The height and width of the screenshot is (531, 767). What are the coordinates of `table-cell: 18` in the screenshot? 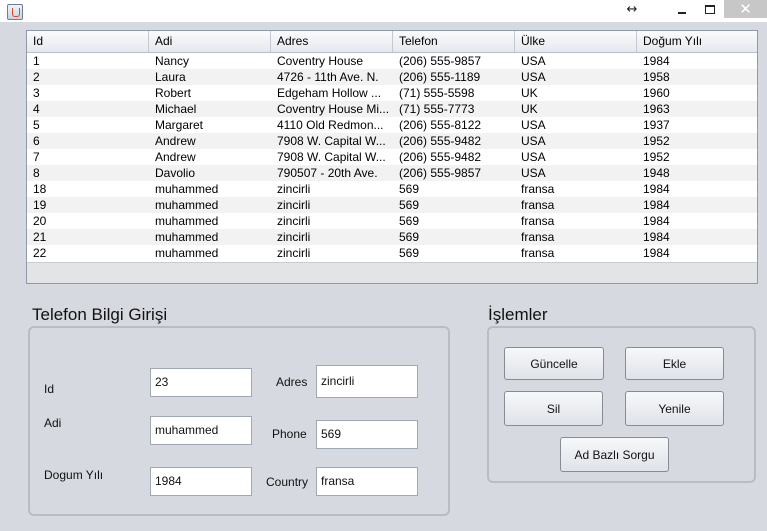 It's located at (40, 189).